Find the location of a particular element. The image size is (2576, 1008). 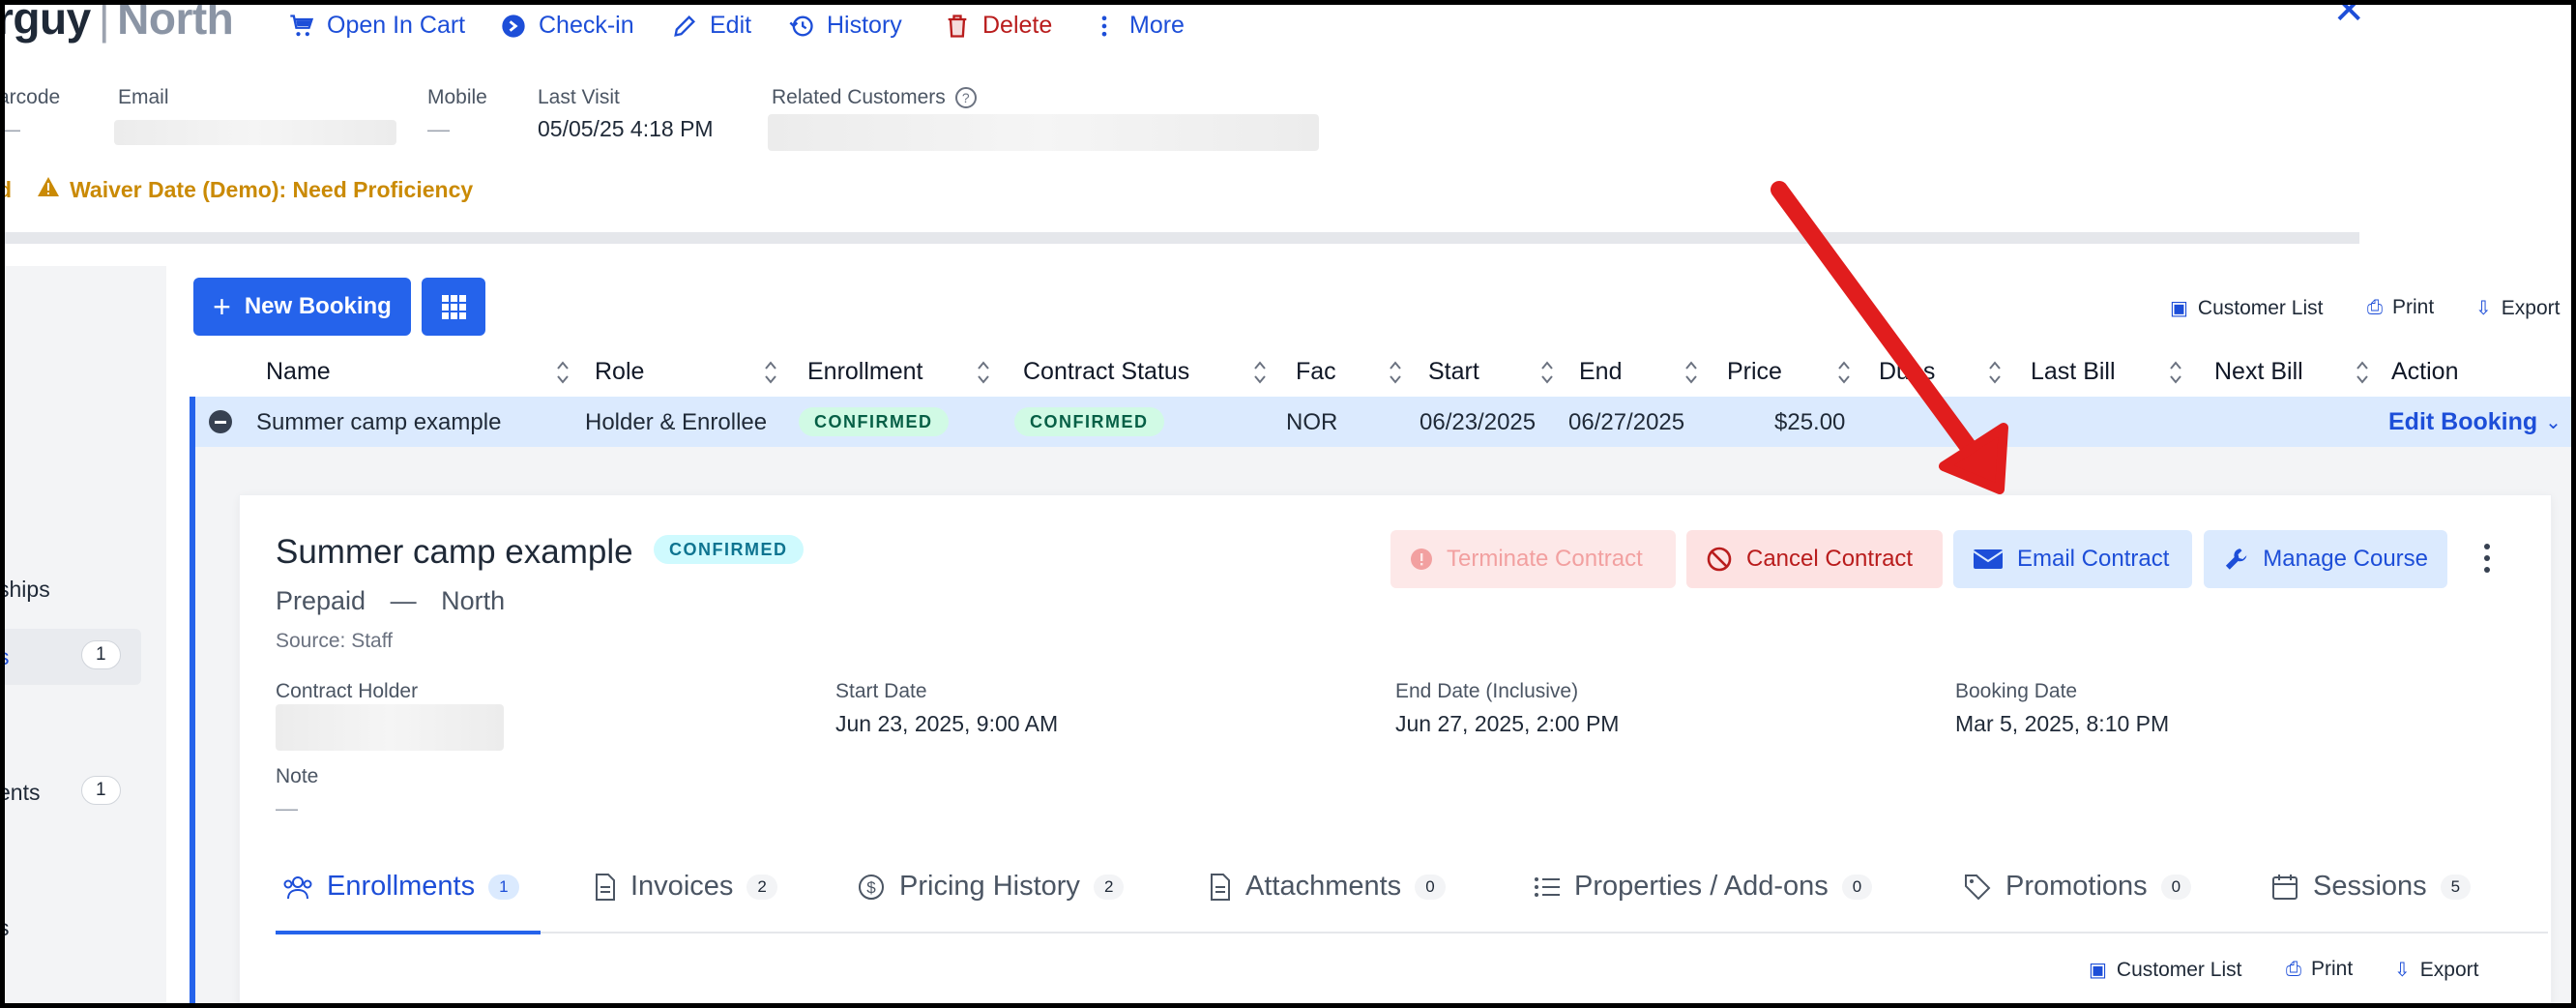

warning-icon is located at coordinates (48, 189).